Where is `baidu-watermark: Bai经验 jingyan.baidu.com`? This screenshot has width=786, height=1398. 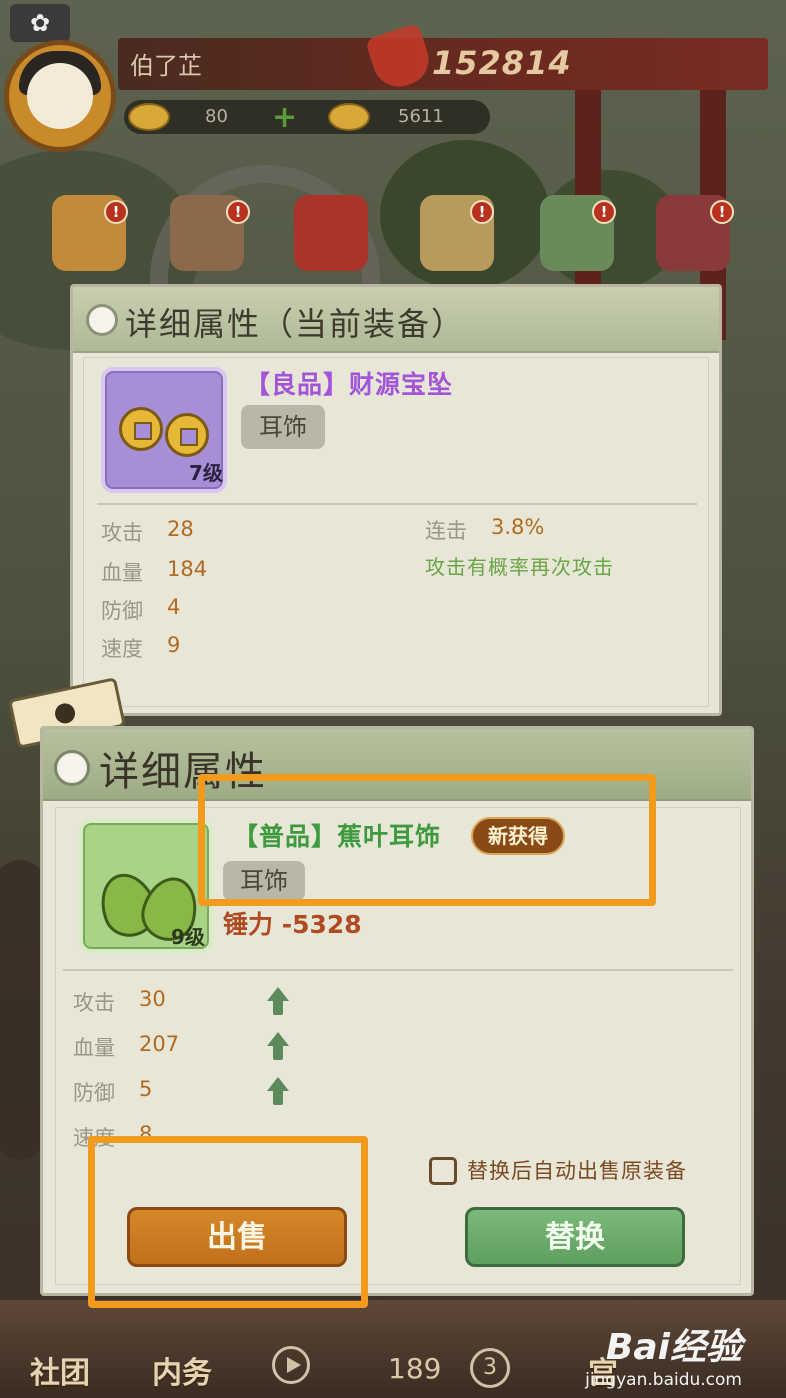
baidu-watermark: Bai经验 jingyan.baidu.com is located at coordinates (663, 1354).